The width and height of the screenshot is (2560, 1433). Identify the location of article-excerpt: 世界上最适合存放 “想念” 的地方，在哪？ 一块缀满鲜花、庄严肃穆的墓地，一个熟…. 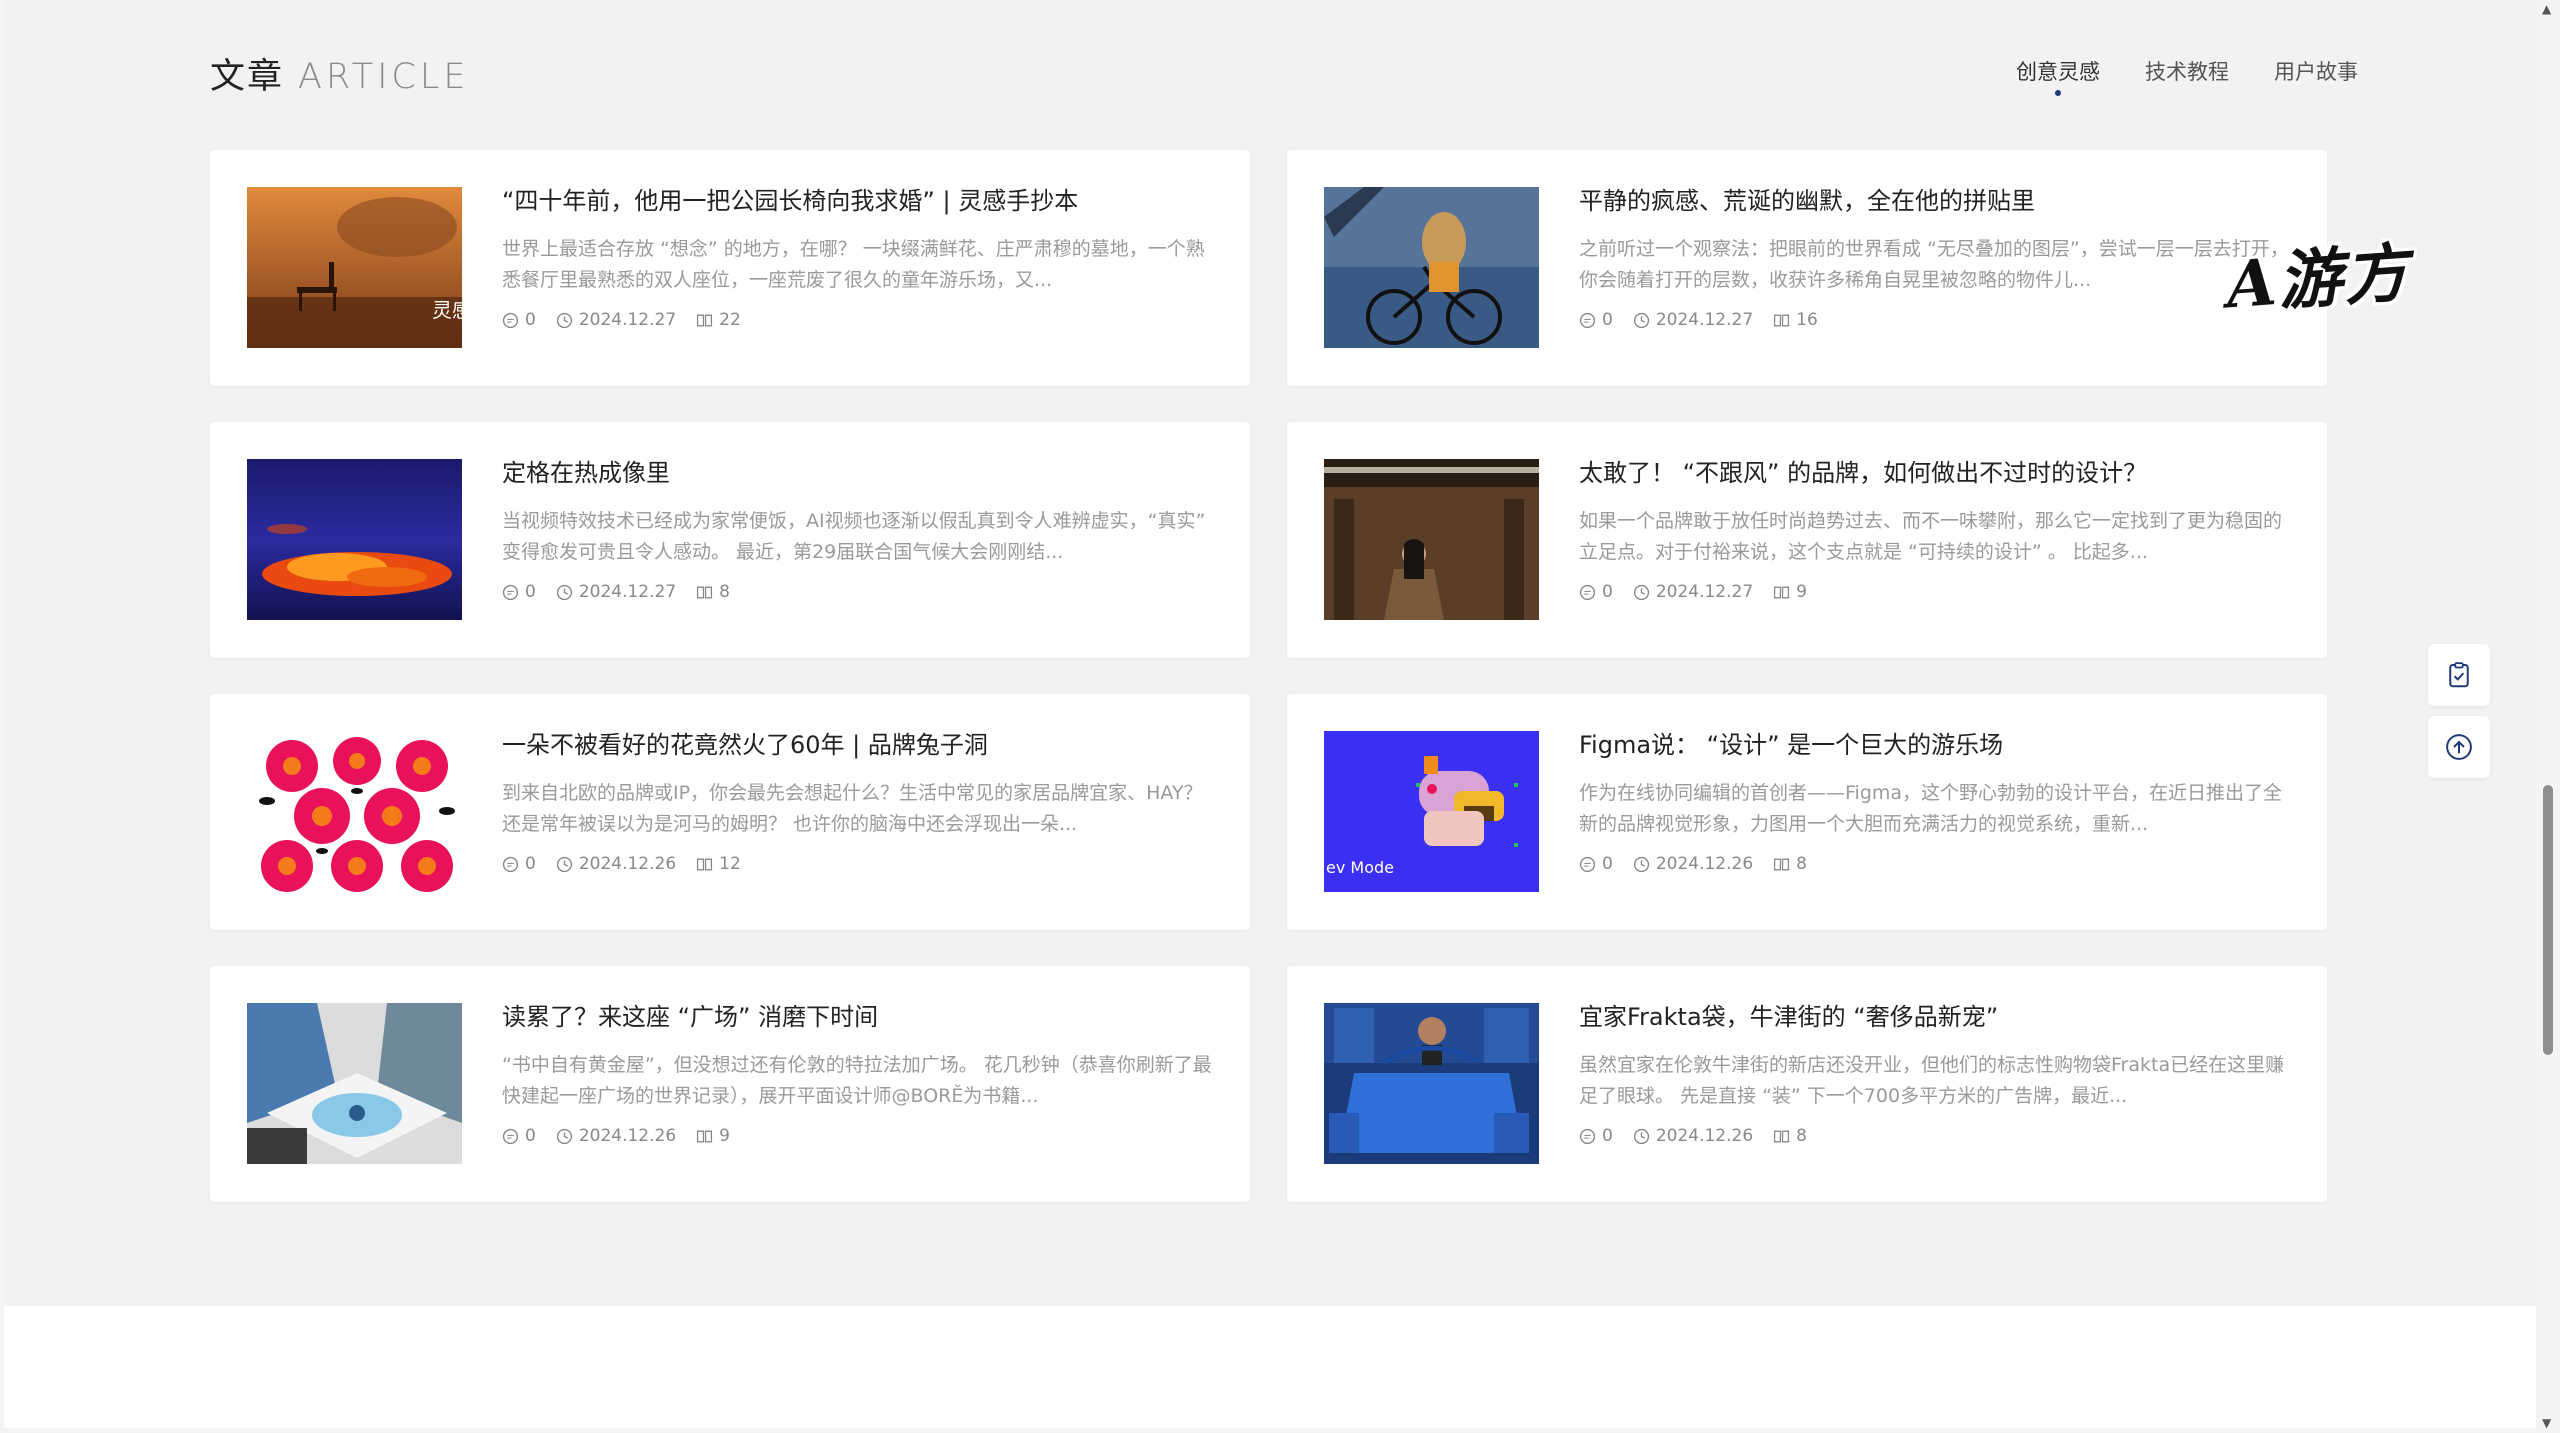
(853, 264).